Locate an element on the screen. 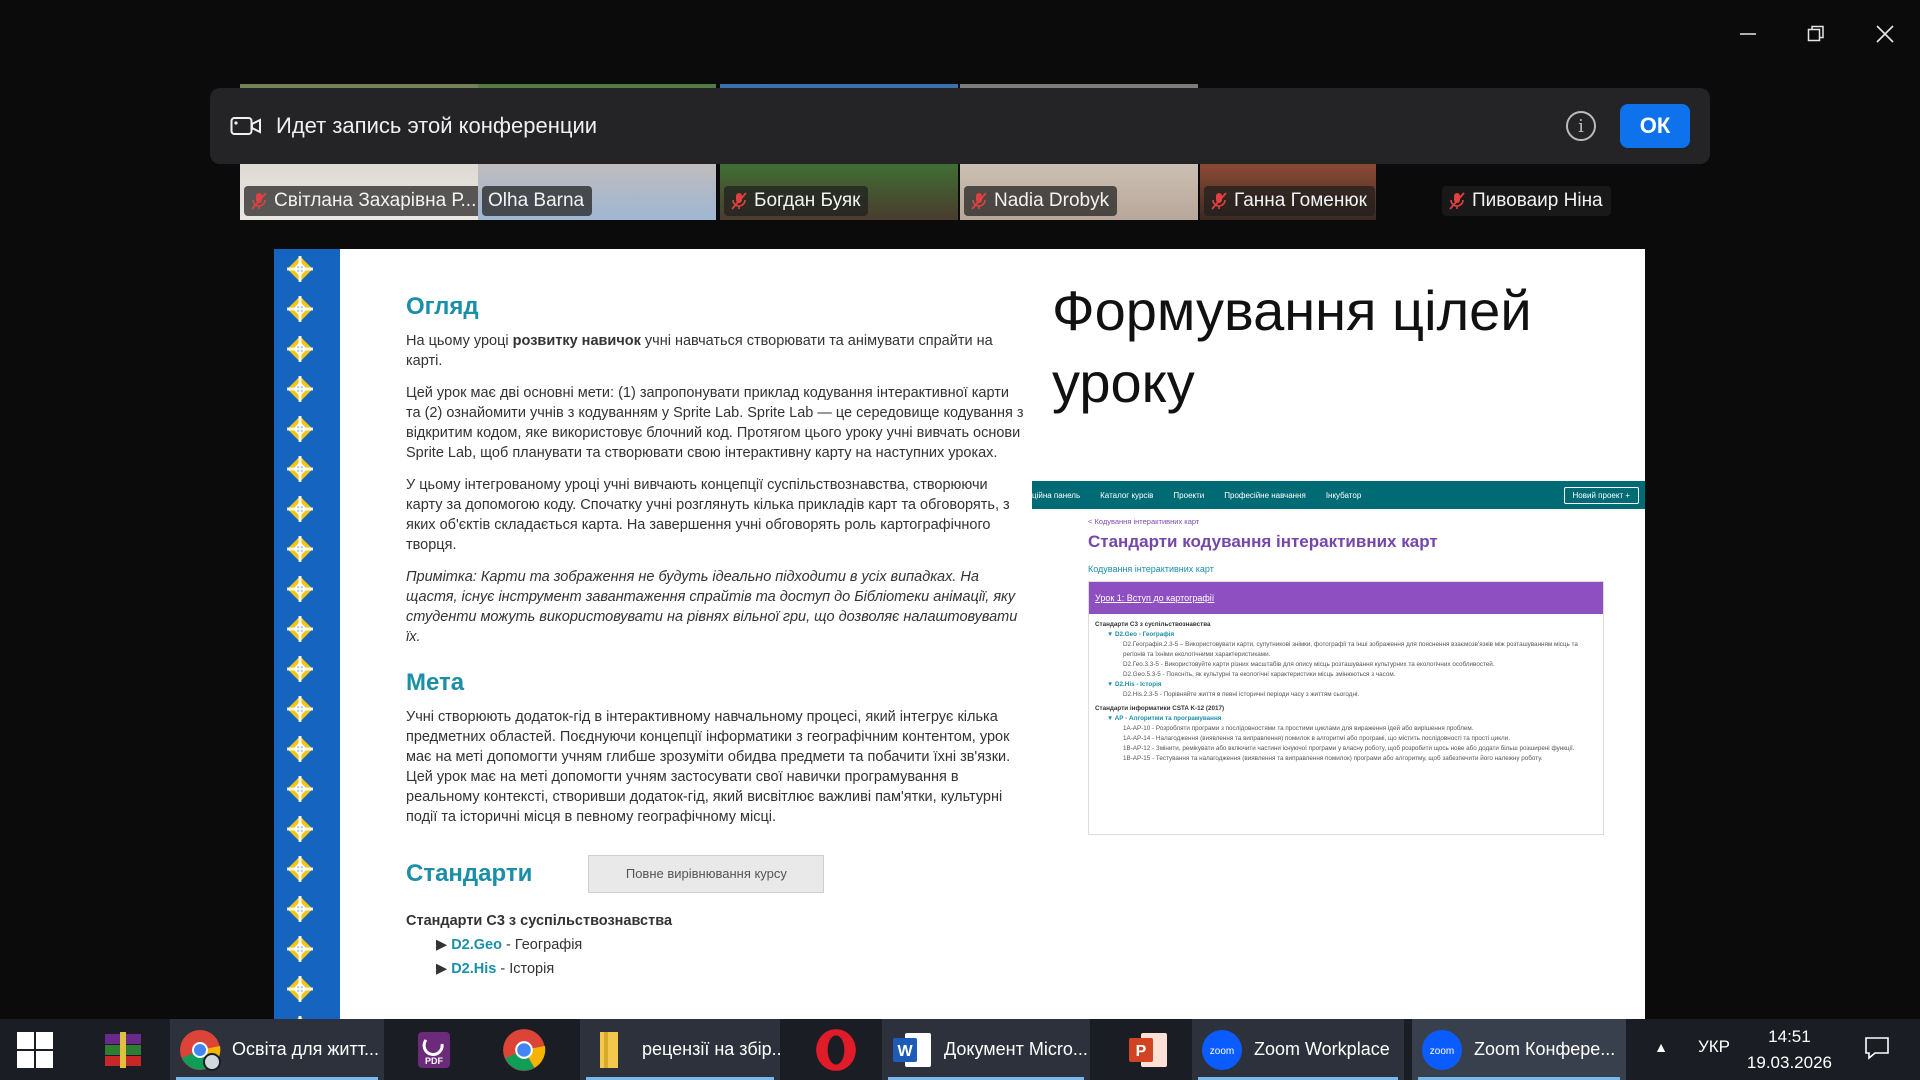 This screenshot has height=1080, width=1920. clock-date: 19.03.2026 is located at coordinates (1789, 1062).